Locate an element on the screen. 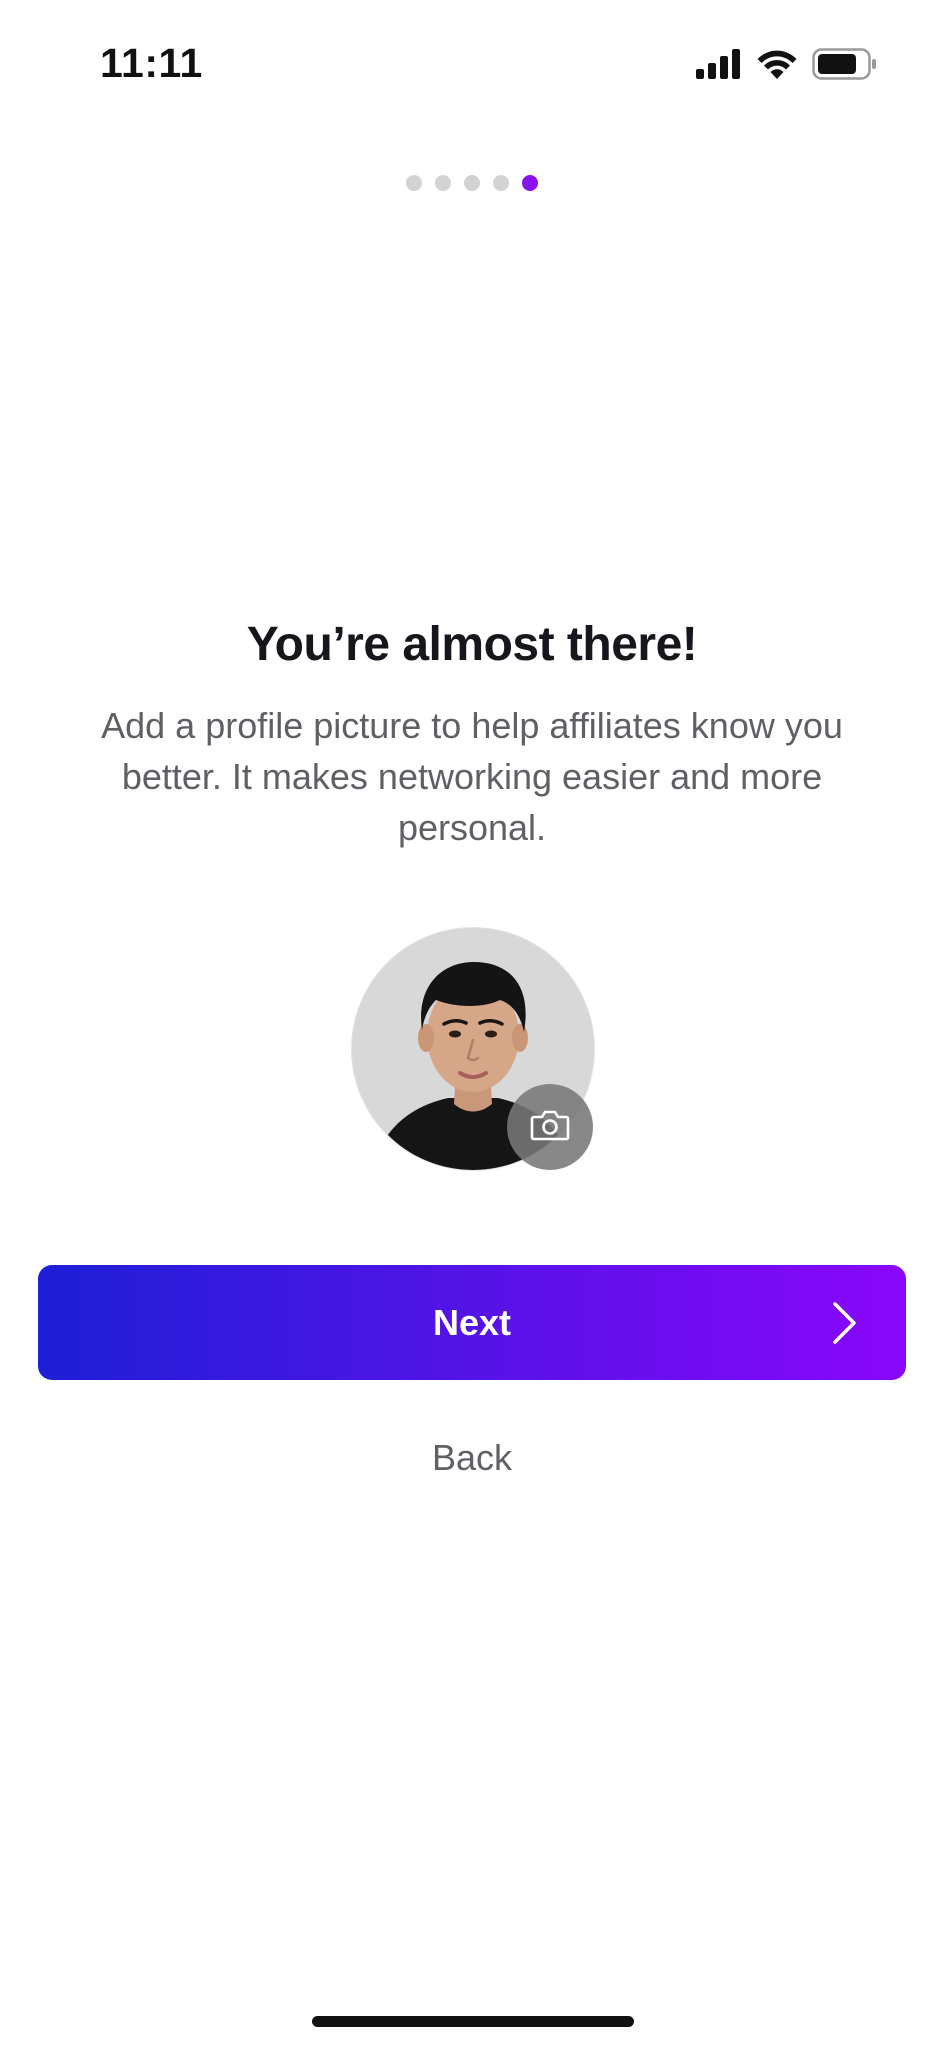 This screenshot has width=944, height=2048. next-button-label: Next is located at coordinates (472, 1322).